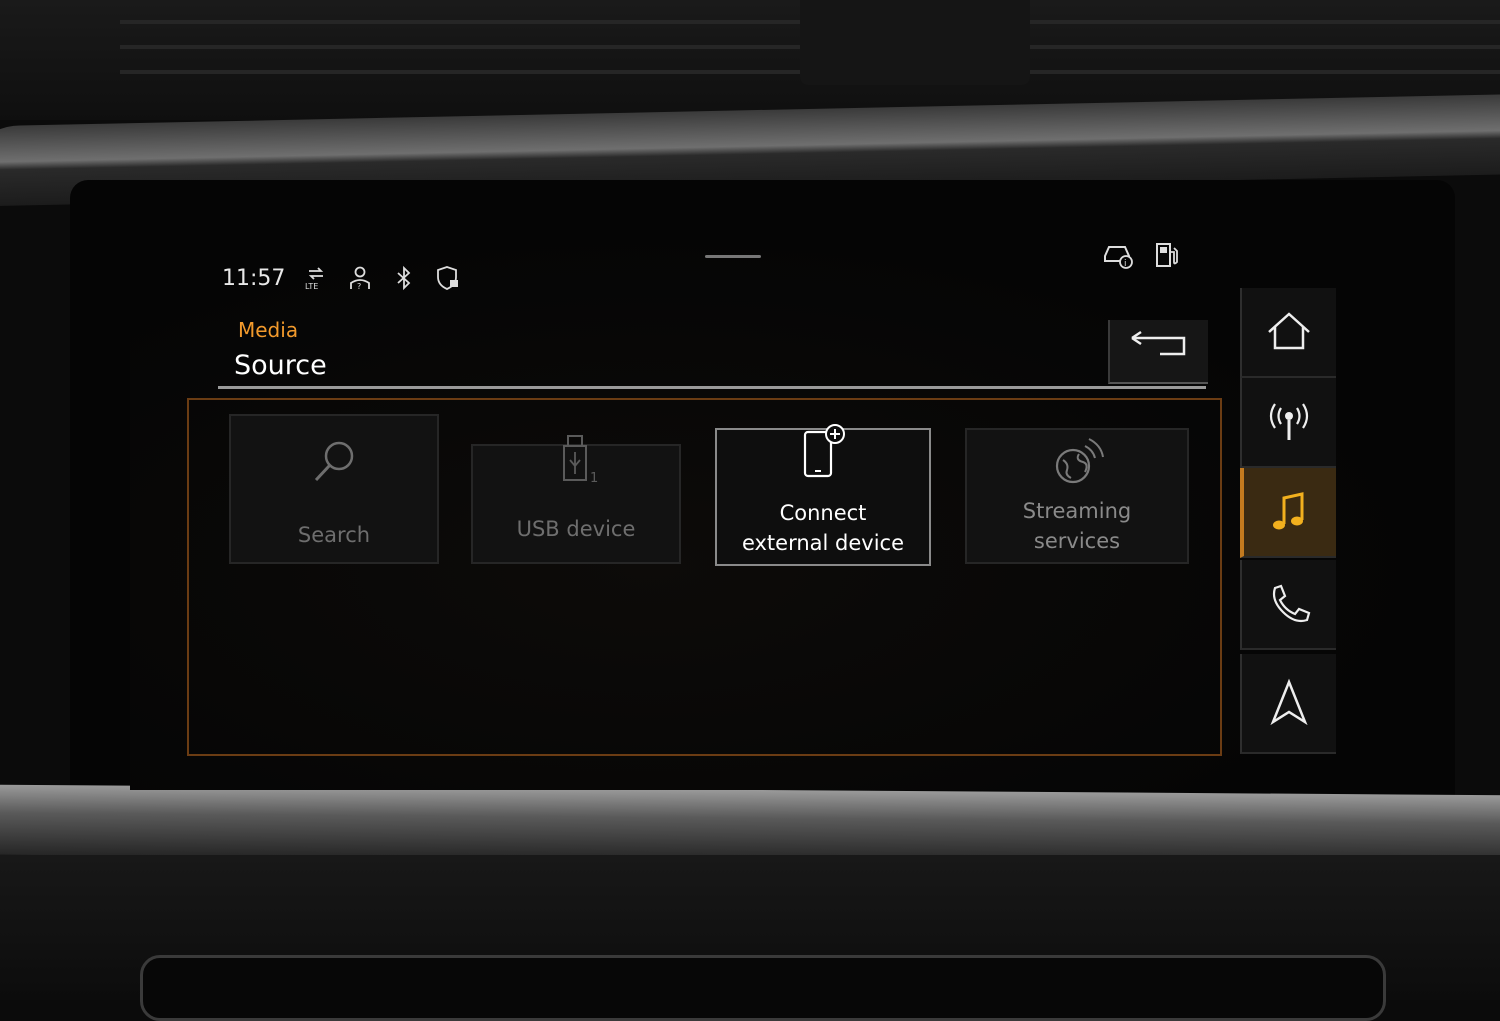  I want to click on streaming-globe-icon, so click(1079, 461).